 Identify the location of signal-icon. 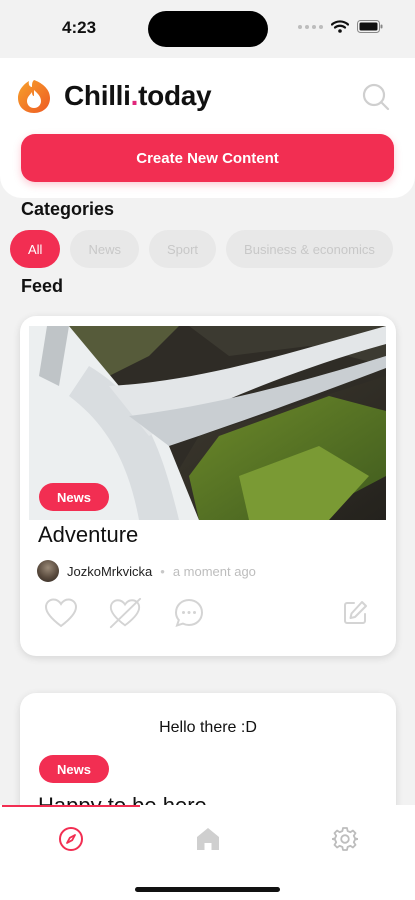
(310, 26).